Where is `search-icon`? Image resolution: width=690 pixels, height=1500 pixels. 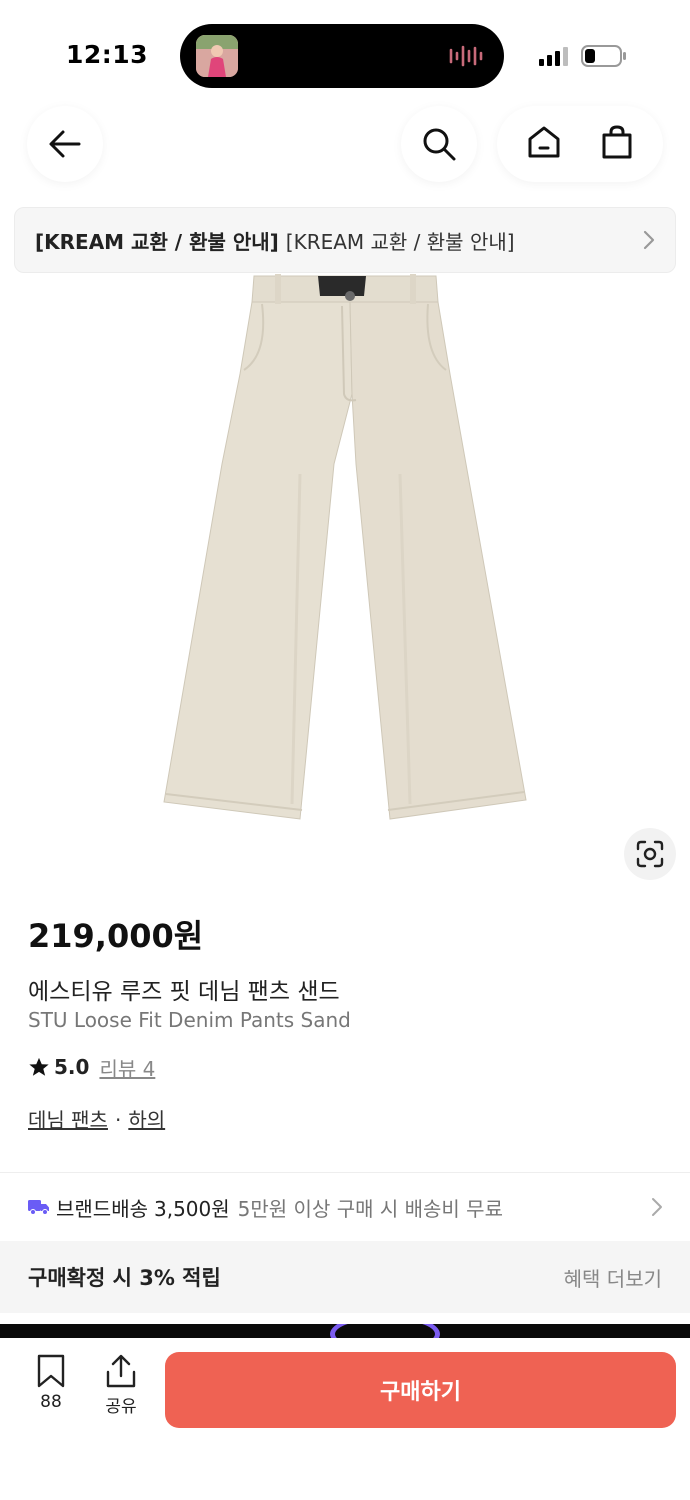 search-icon is located at coordinates (439, 144).